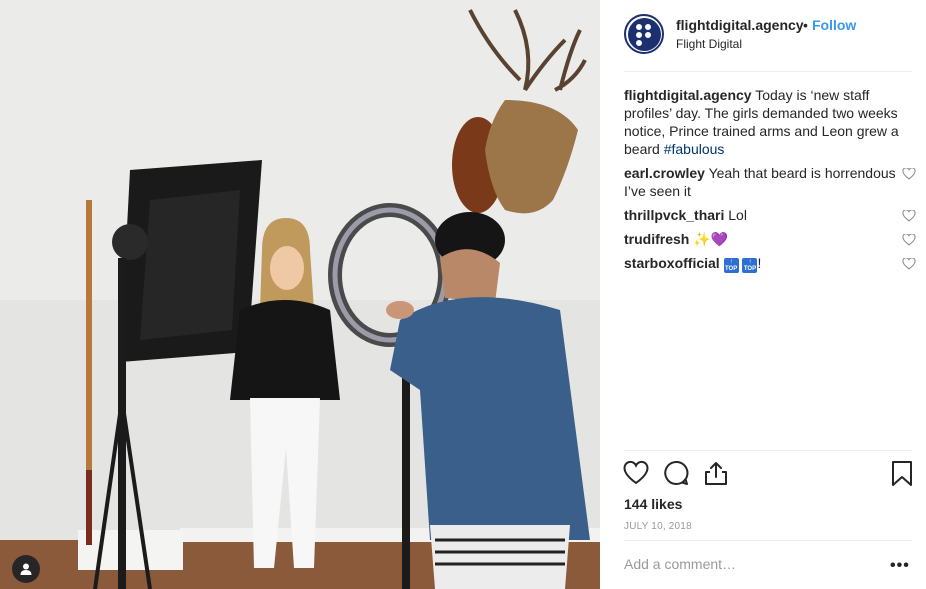  Describe the element at coordinates (702, 239) in the screenshot. I see `sparkle-emoji: ✨` at that location.